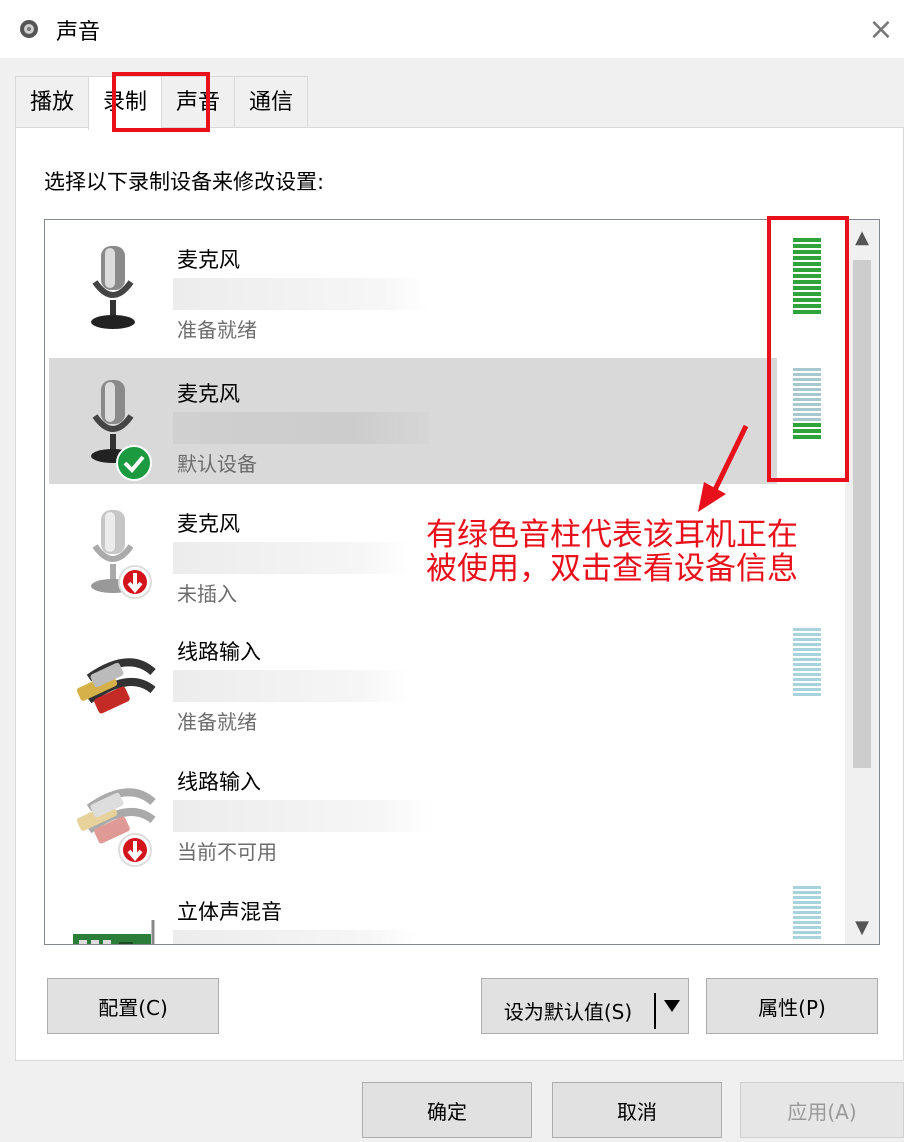 This screenshot has width=904, height=1142. Describe the element at coordinates (413, 679) in the screenshot. I see `device-item: 线路输入 准备就绪` at that location.